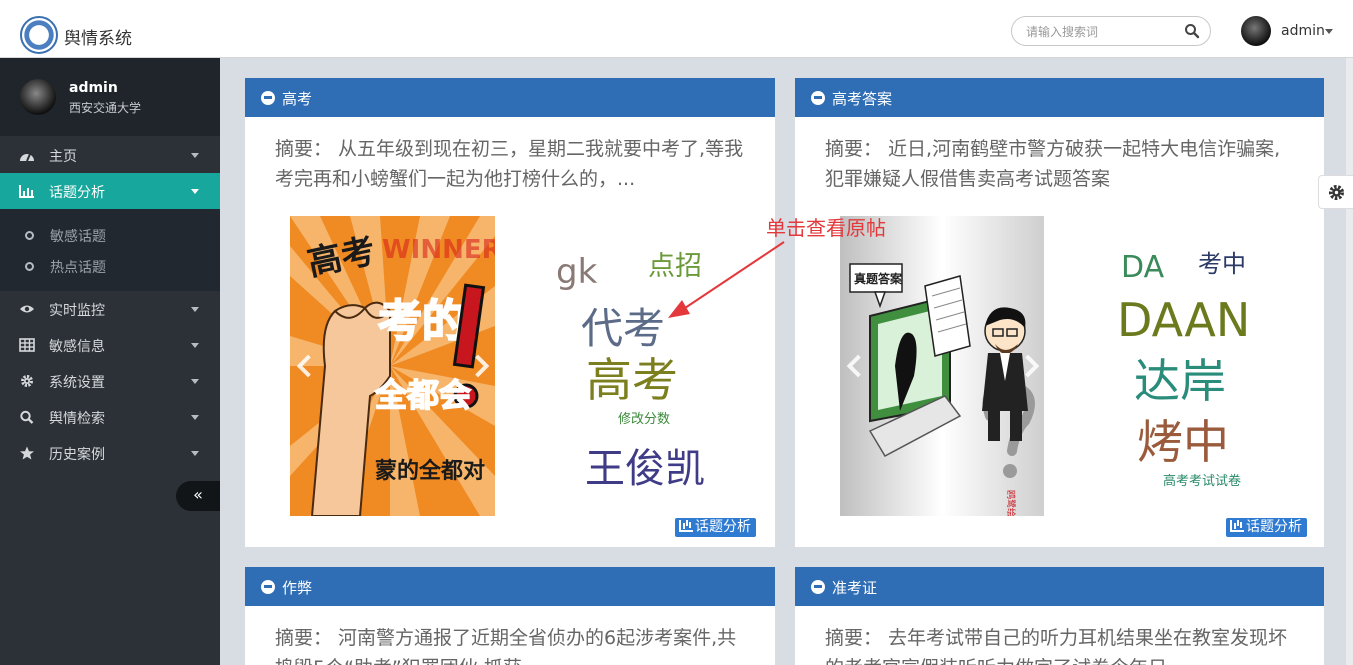  What do you see at coordinates (78, 237) in the screenshot?
I see `submenu-item-label: 敏感话题` at bounding box center [78, 237].